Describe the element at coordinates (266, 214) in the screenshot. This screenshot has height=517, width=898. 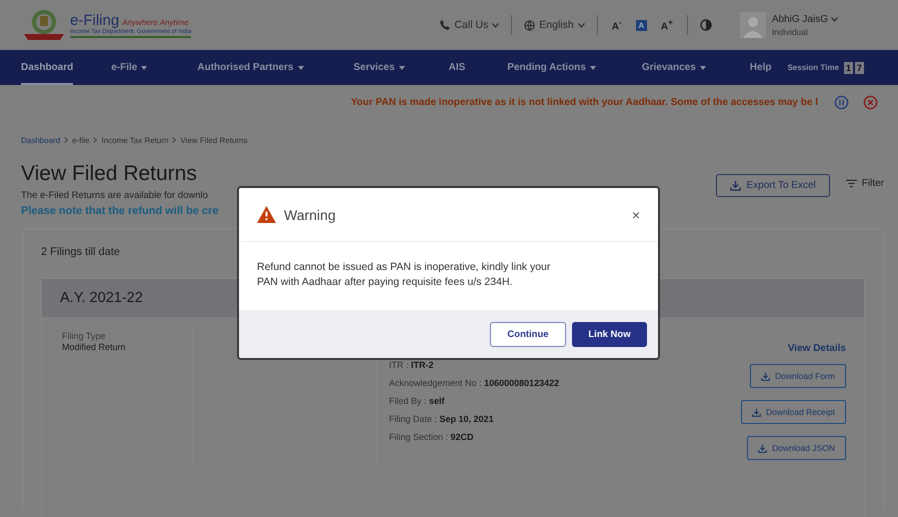
I see `warning-icon` at that location.